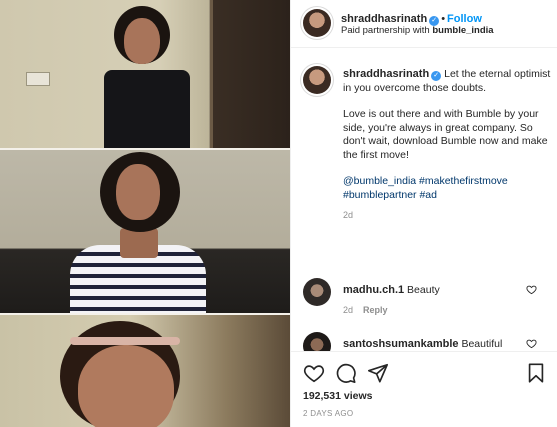  I want to click on figure-neck, so click(139, 243).